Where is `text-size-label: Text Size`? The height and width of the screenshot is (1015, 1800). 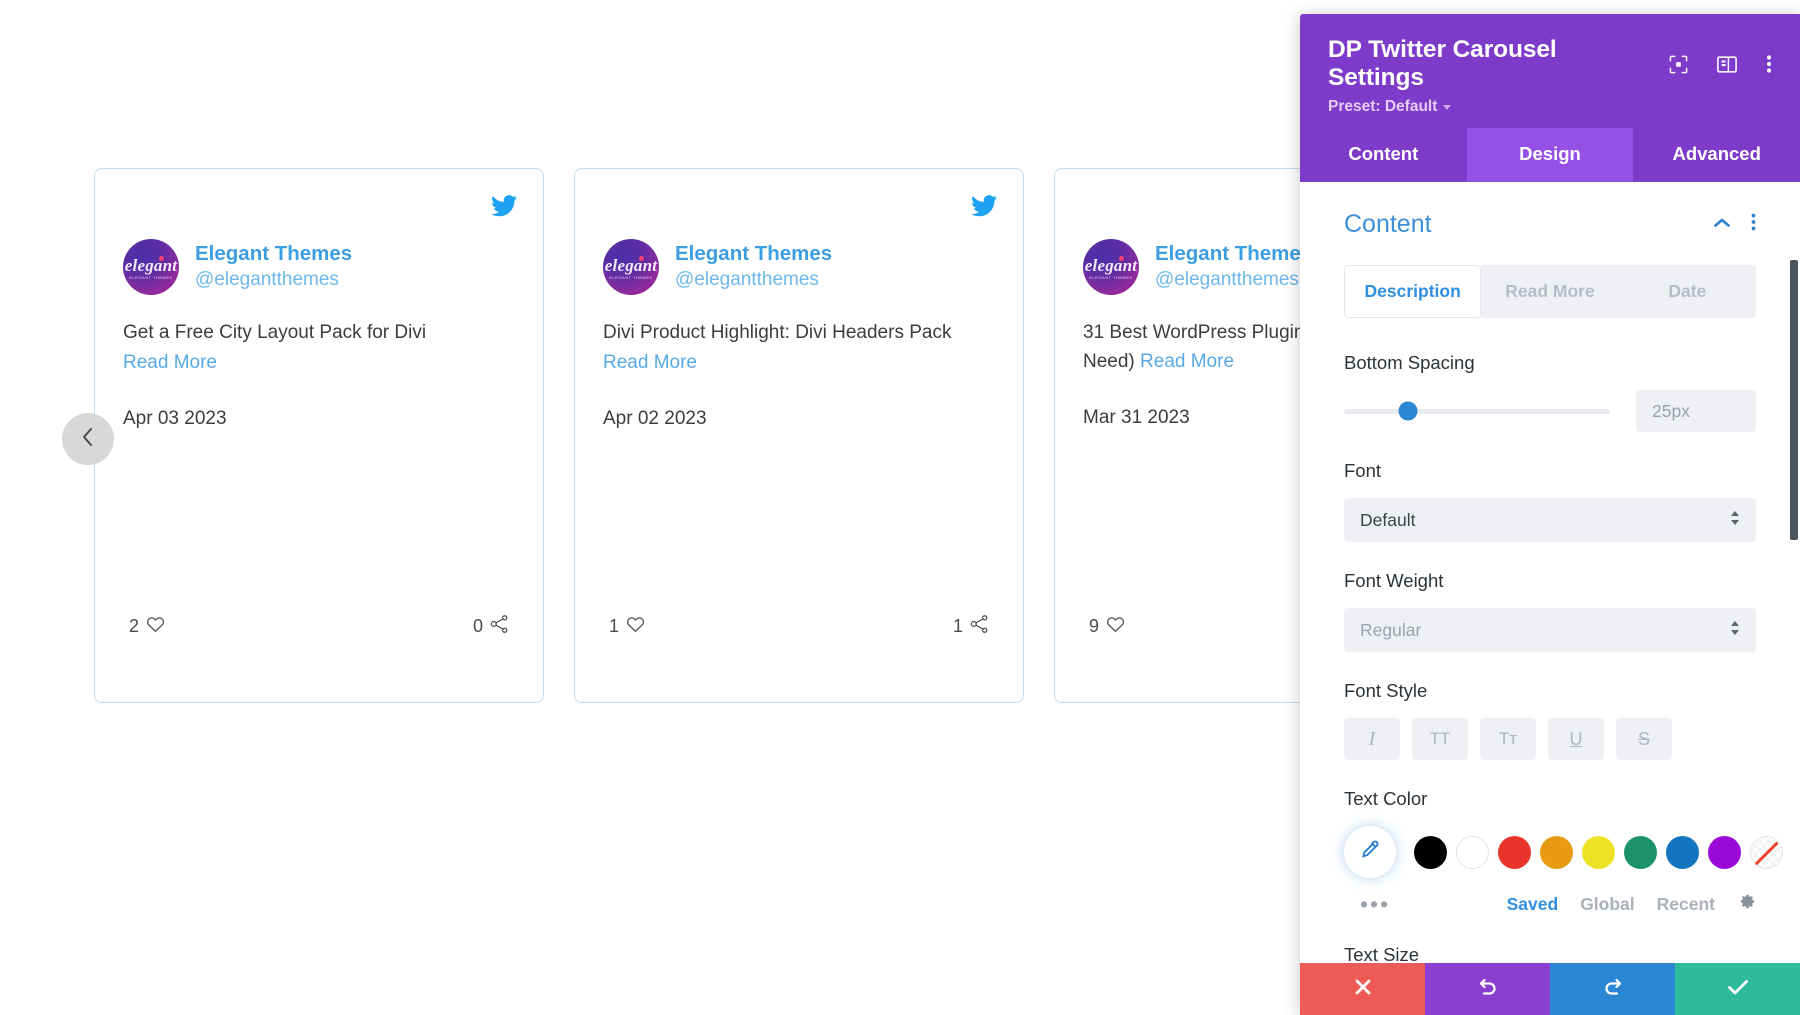 text-size-label: Text Size is located at coordinates (1382, 953).